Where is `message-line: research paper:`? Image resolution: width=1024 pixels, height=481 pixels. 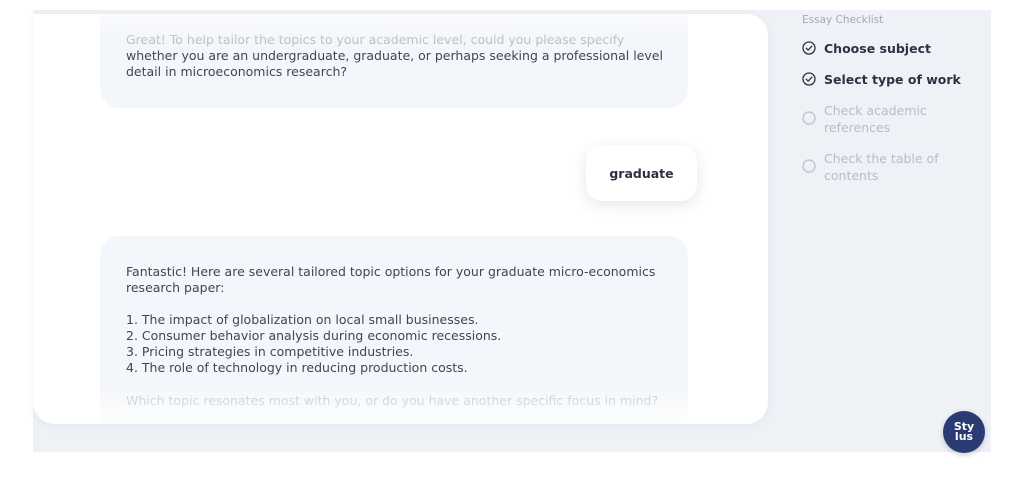 message-line: research paper: is located at coordinates (175, 287).